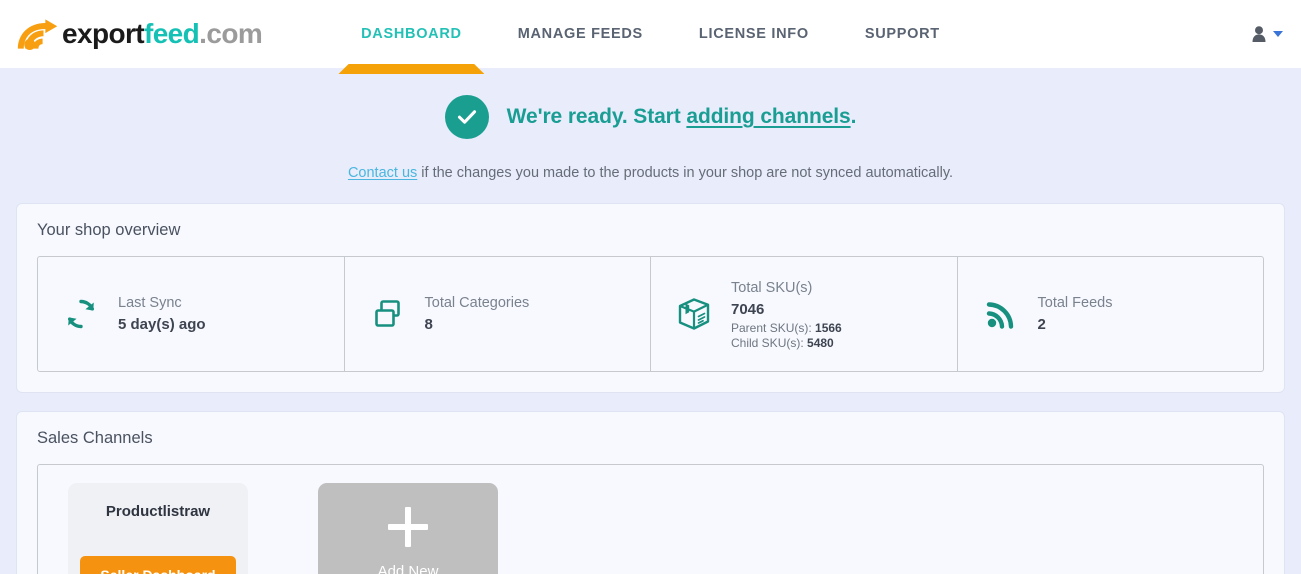 The width and height of the screenshot is (1301, 574). I want to click on seller-dashboard-button: Seller Dashboard, so click(158, 565).